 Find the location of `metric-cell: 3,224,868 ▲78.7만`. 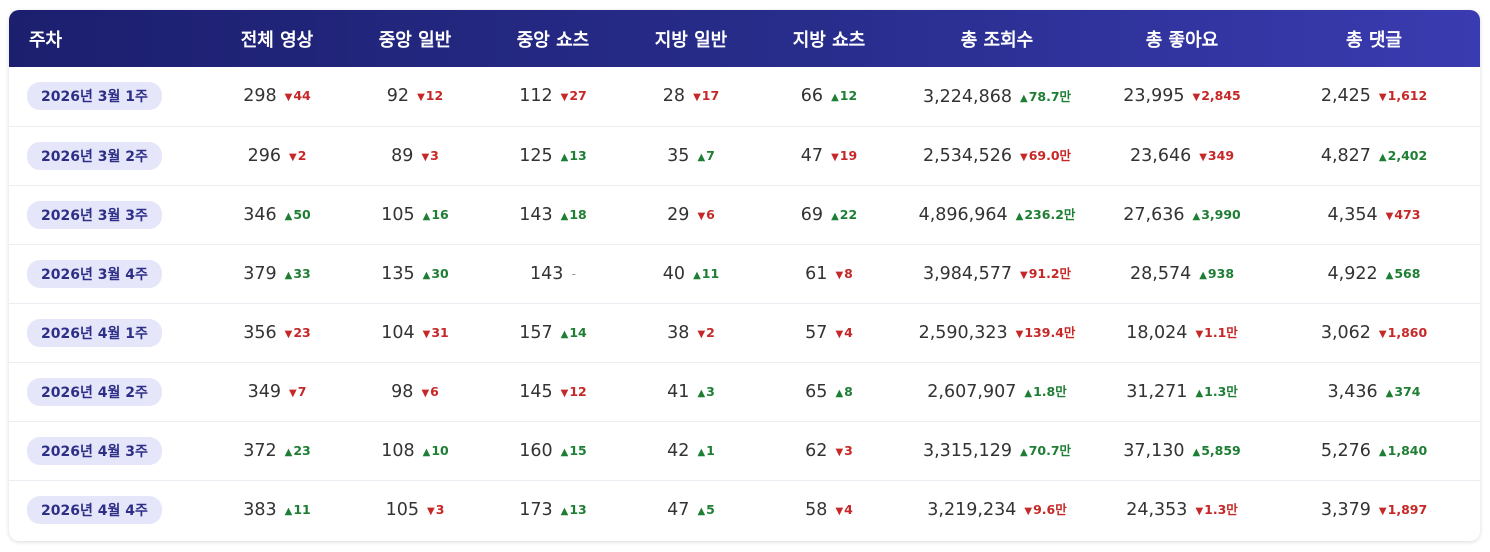

metric-cell: 3,224,868 ▲78.7만 is located at coordinates (997, 96).